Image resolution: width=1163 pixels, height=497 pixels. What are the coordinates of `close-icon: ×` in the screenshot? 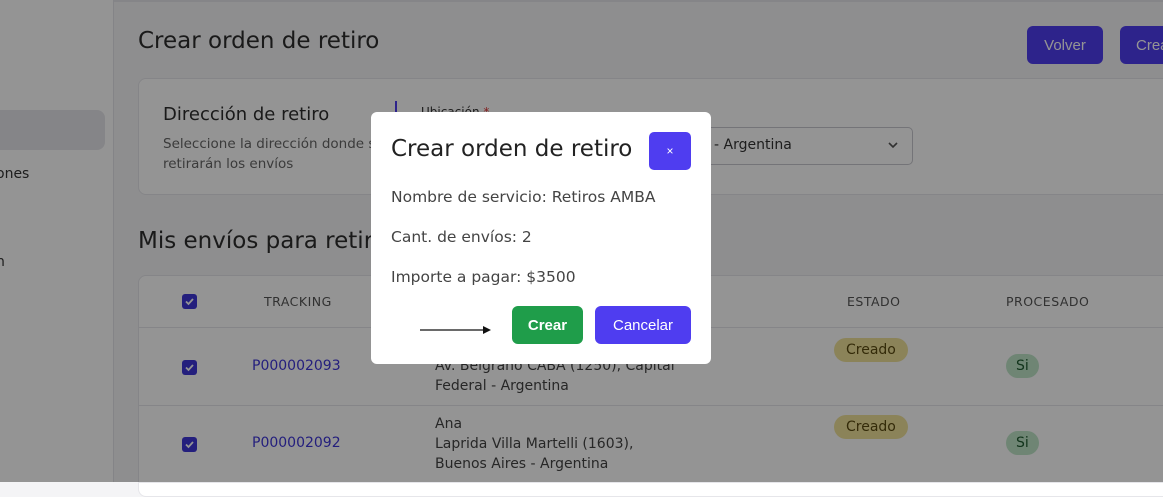 It's located at (670, 151).